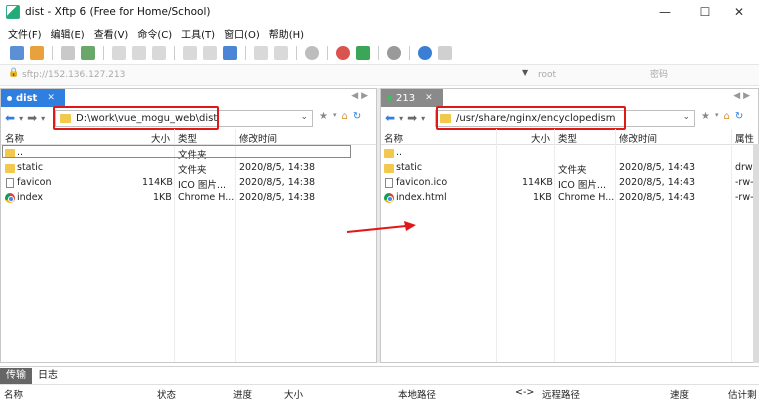 The image size is (759, 400). Describe the element at coordinates (569, 168) in the screenshot. I see `table-row: static 文件夹 2020/8/5, 14:43 drwxr` at that location.